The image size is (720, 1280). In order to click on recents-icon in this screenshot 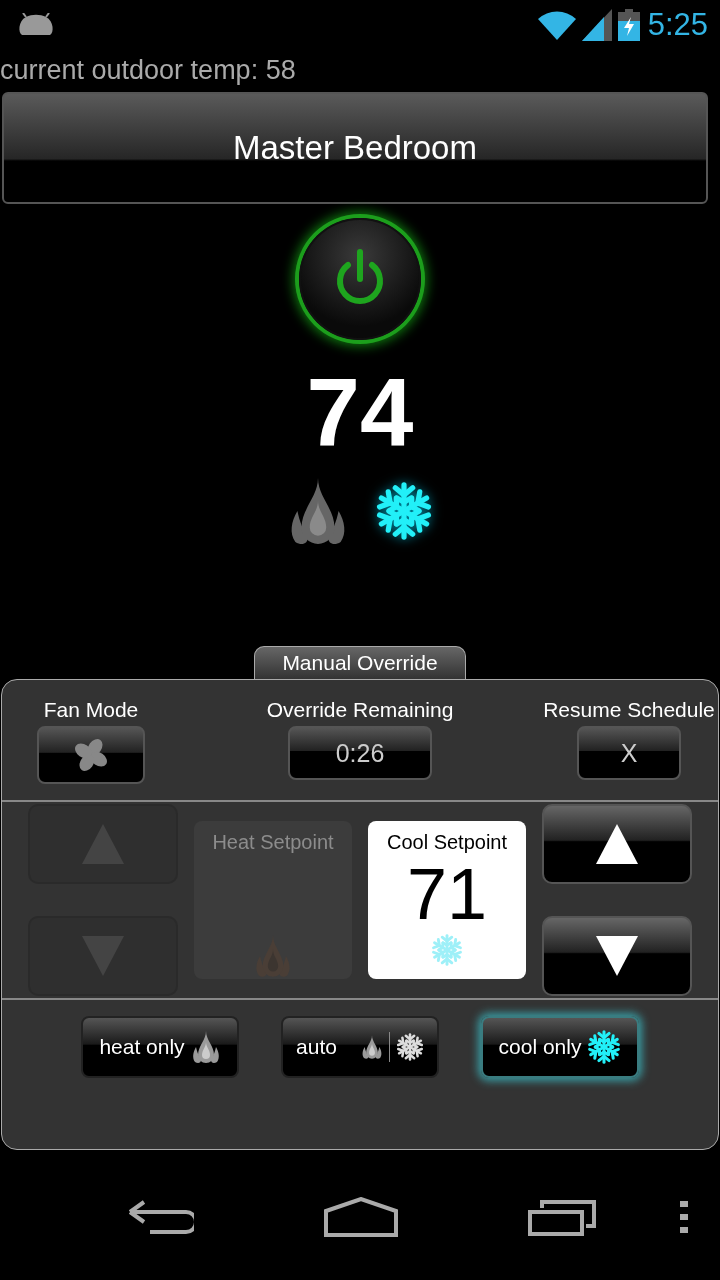, I will do `click(563, 1217)`.